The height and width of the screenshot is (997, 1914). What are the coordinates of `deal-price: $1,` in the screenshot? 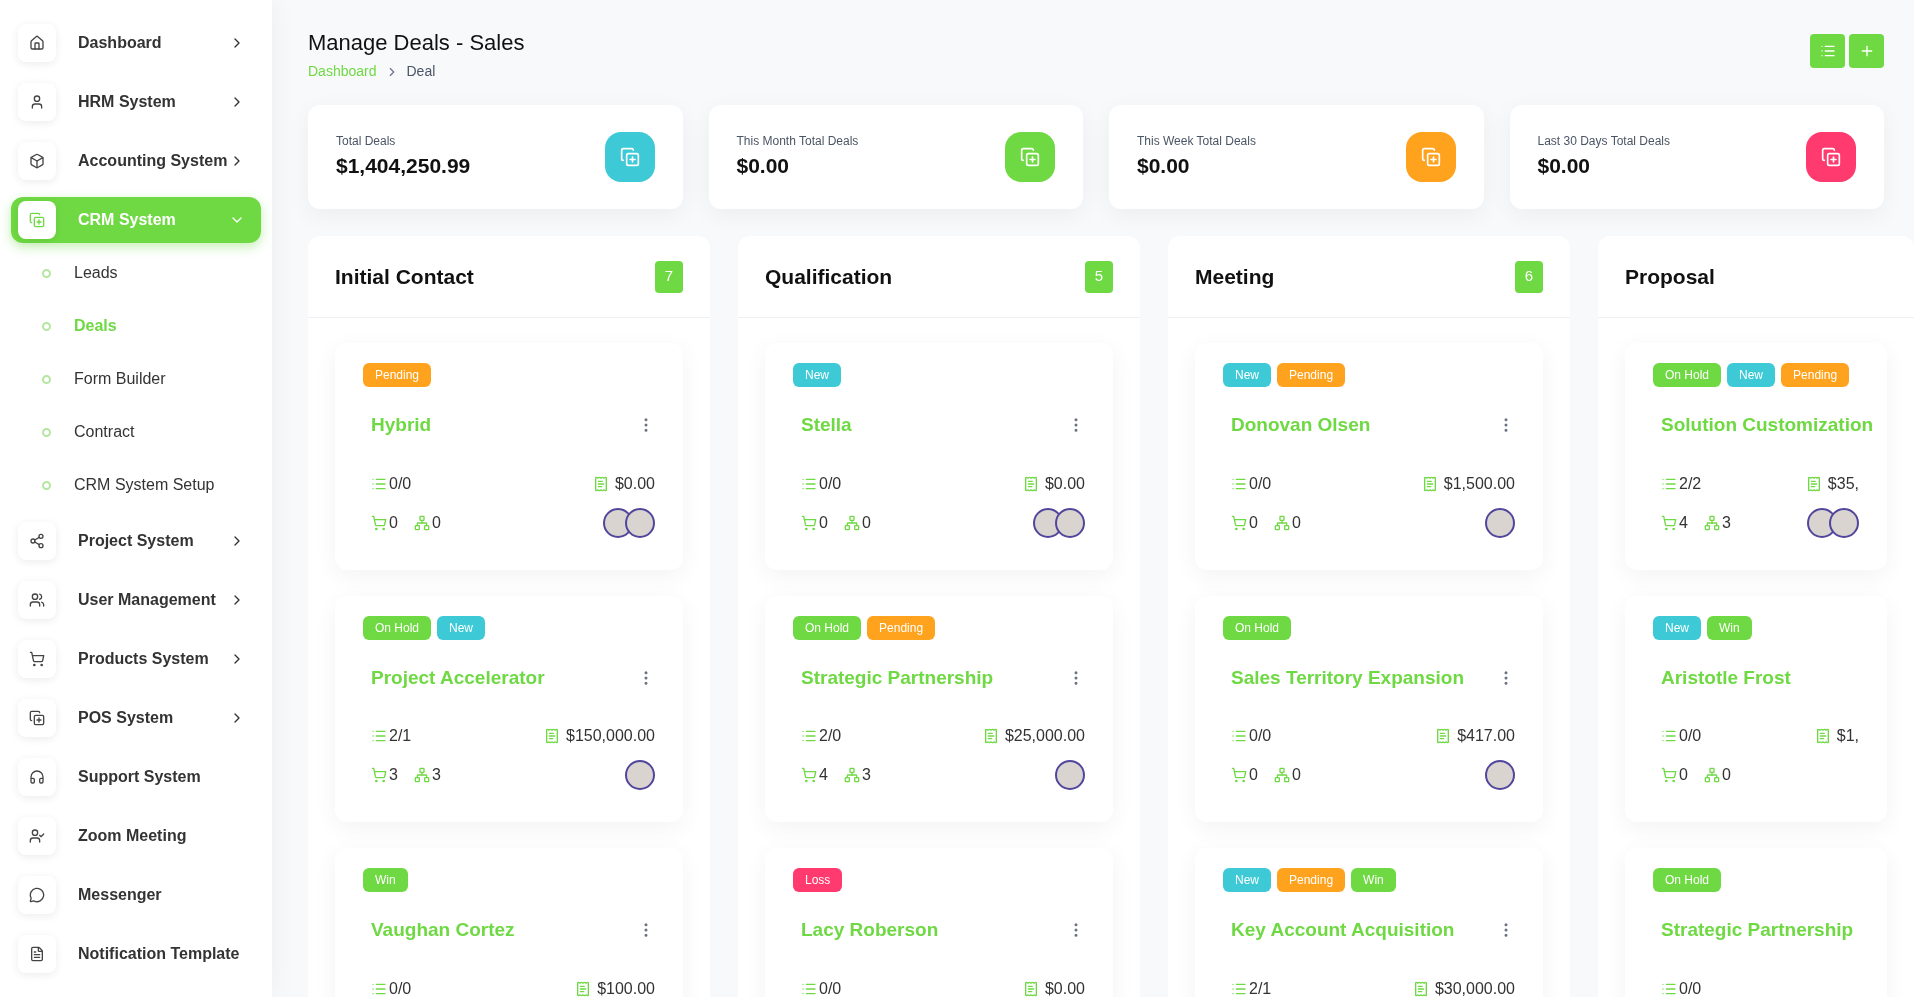 It's located at (1847, 736).